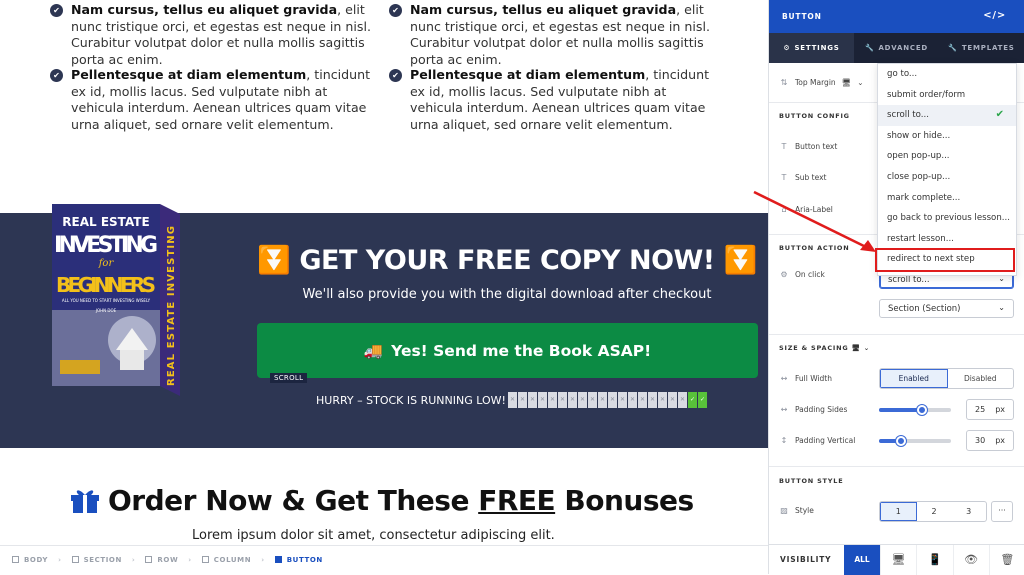 The image size is (1024, 575). I want to click on book-line3: for, so click(106, 263).